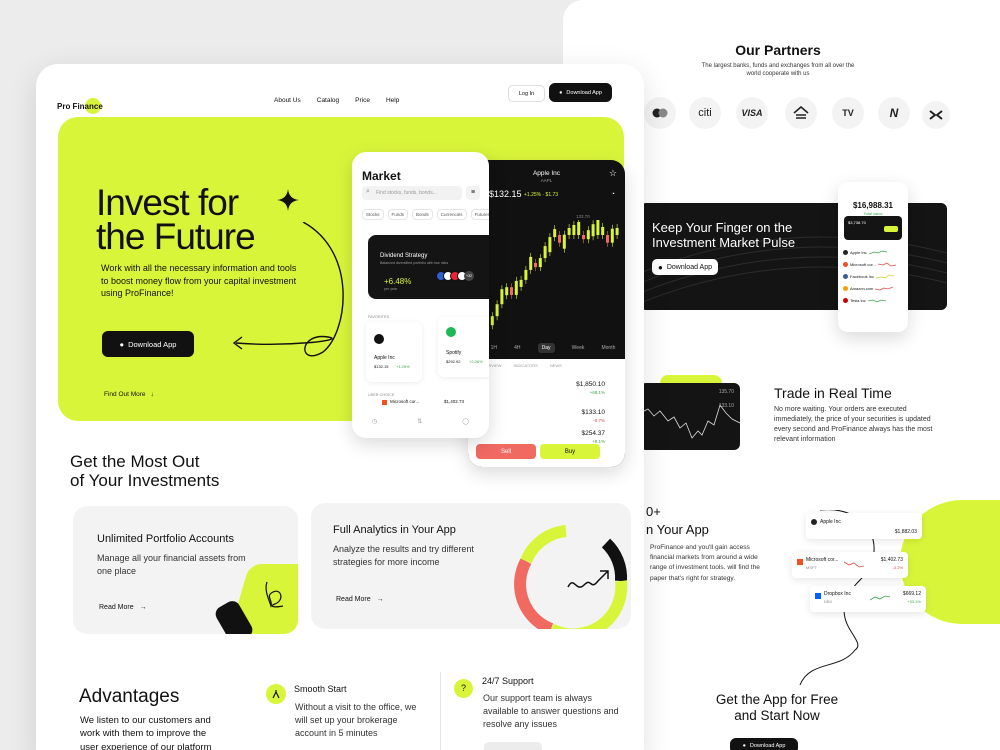 This screenshot has width=1000, height=750. I want to click on swap-icon: ⇅, so click(419, 421).